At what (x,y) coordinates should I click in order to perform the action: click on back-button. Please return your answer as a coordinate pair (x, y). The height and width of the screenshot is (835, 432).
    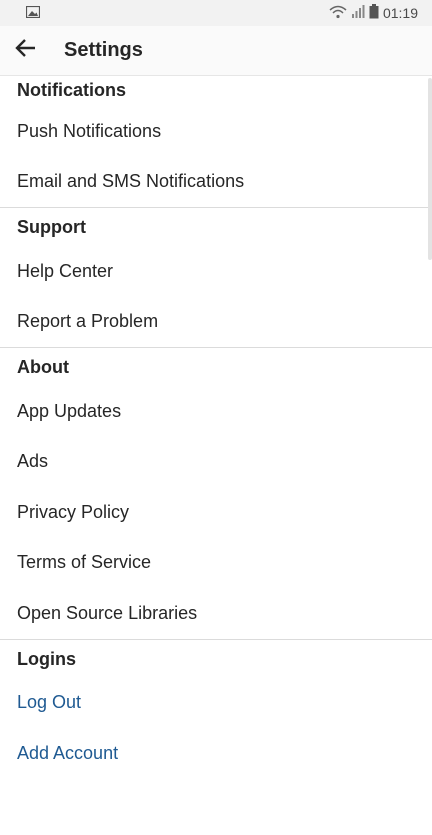
    Looking at the image, I should click on (25, 51).